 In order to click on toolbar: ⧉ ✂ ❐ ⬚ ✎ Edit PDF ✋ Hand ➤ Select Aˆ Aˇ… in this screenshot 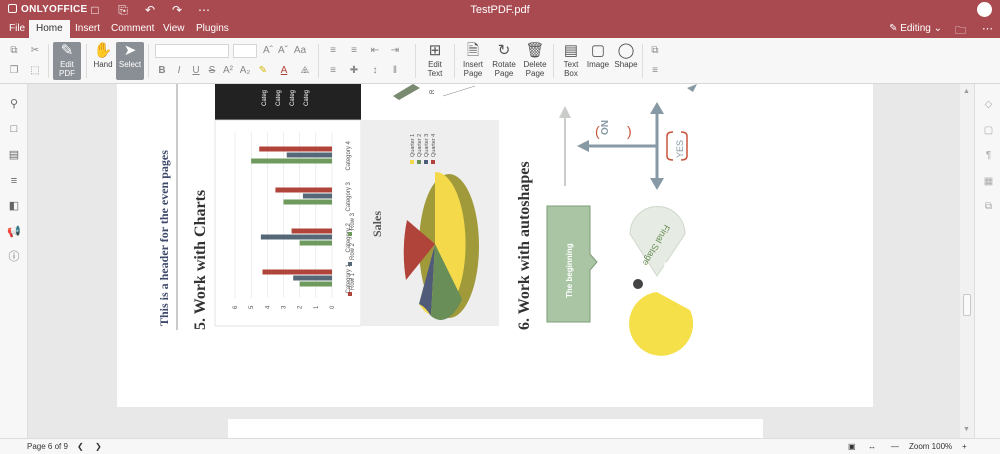, I will do `click(500, 61)`.